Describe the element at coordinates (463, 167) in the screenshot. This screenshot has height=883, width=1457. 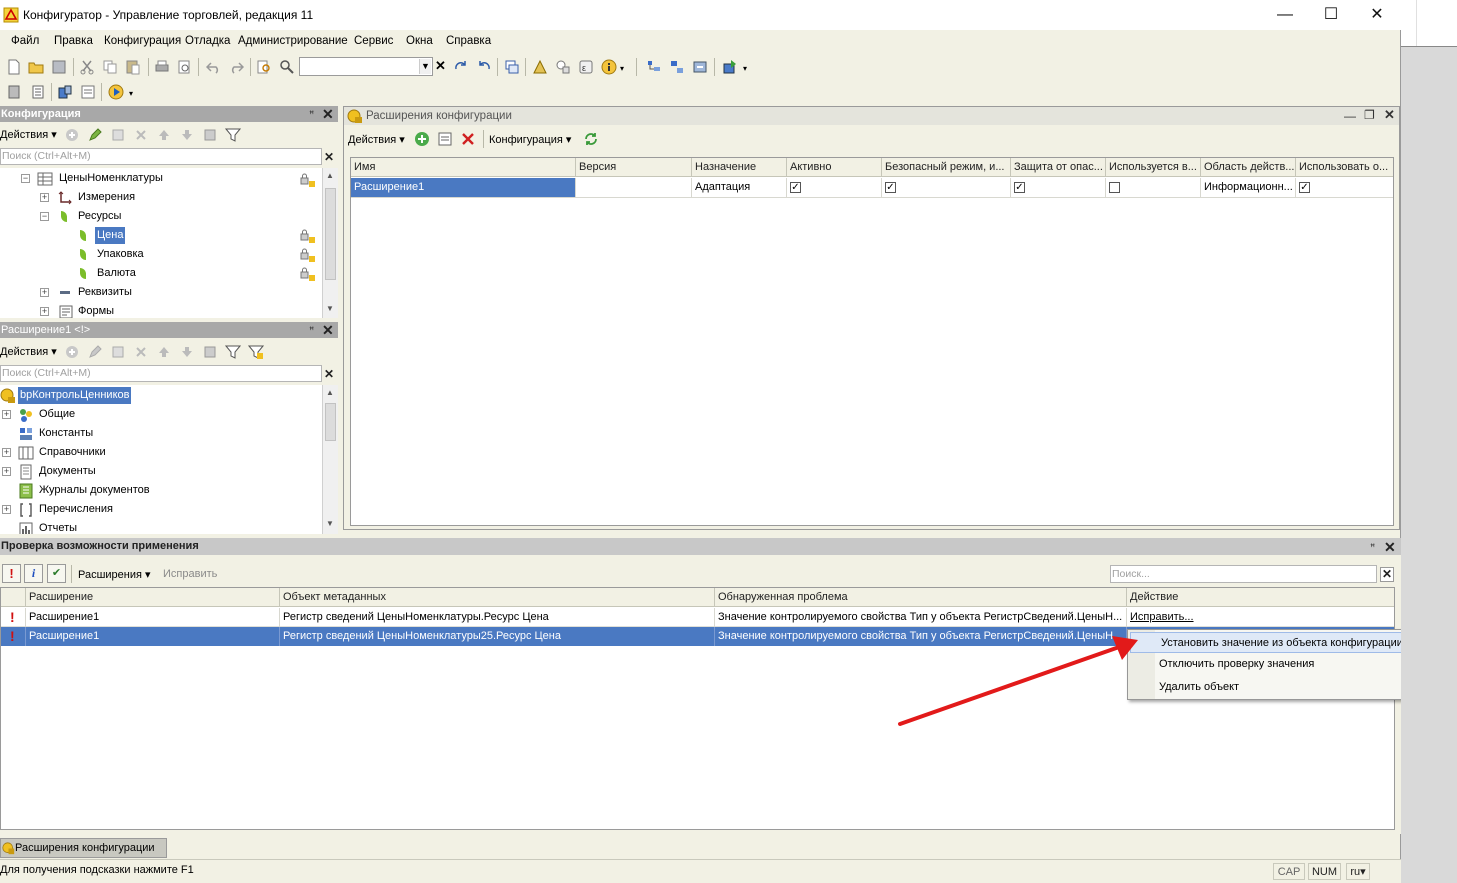
I see `col-name: Имя` at that location.